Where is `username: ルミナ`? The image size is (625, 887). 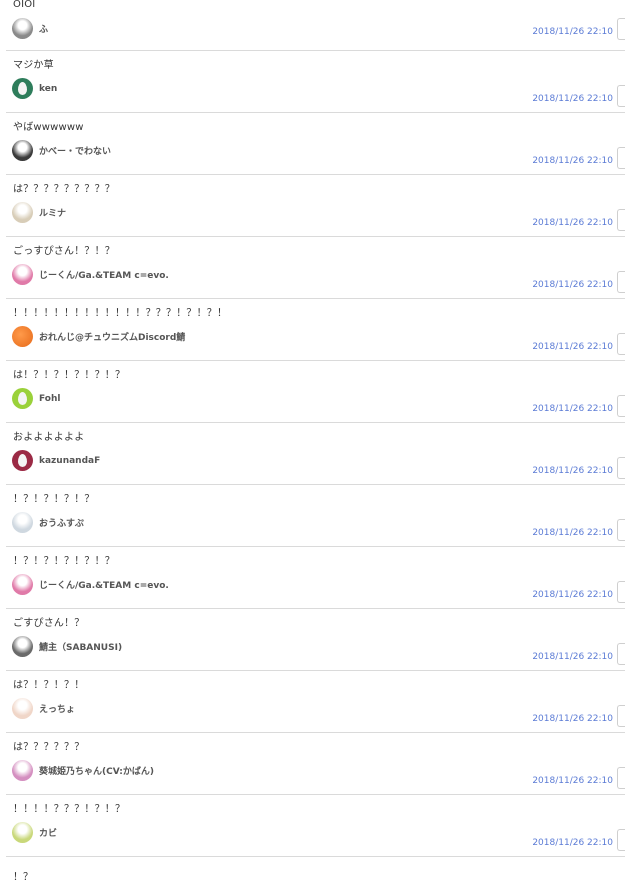
username: ルミナ is located at coordinates (52, 212).